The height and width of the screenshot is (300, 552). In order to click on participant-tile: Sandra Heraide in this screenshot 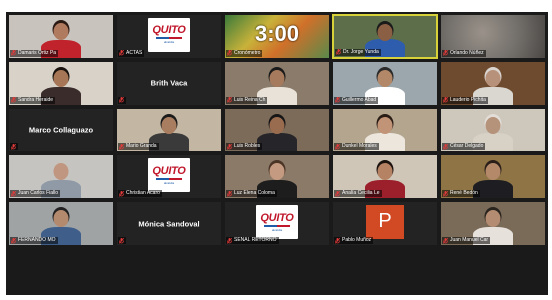, I will do `click(61, 83)`.